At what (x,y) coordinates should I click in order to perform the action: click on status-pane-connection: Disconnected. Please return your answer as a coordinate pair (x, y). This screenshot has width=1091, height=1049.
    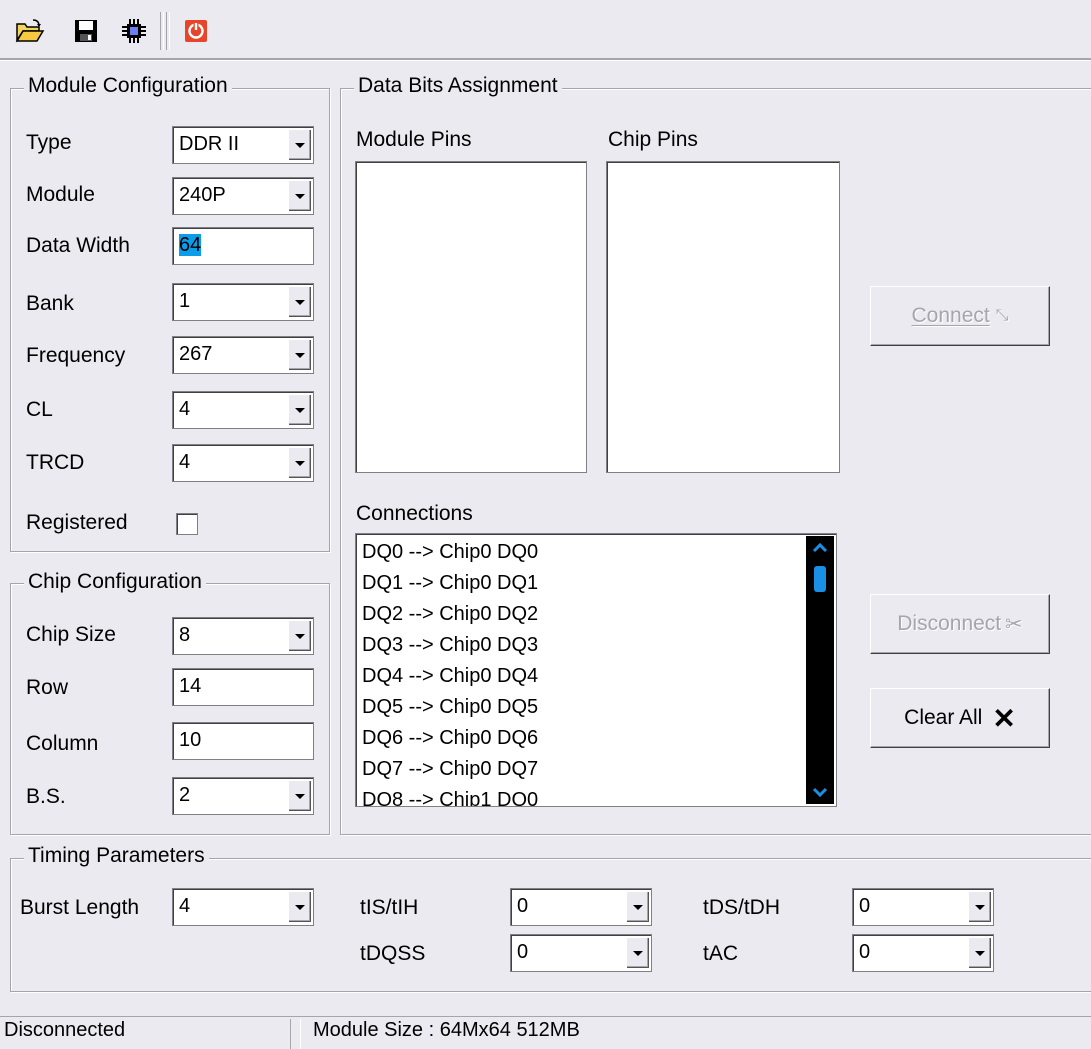
    Looking at the image, I should click on (145, 1034).